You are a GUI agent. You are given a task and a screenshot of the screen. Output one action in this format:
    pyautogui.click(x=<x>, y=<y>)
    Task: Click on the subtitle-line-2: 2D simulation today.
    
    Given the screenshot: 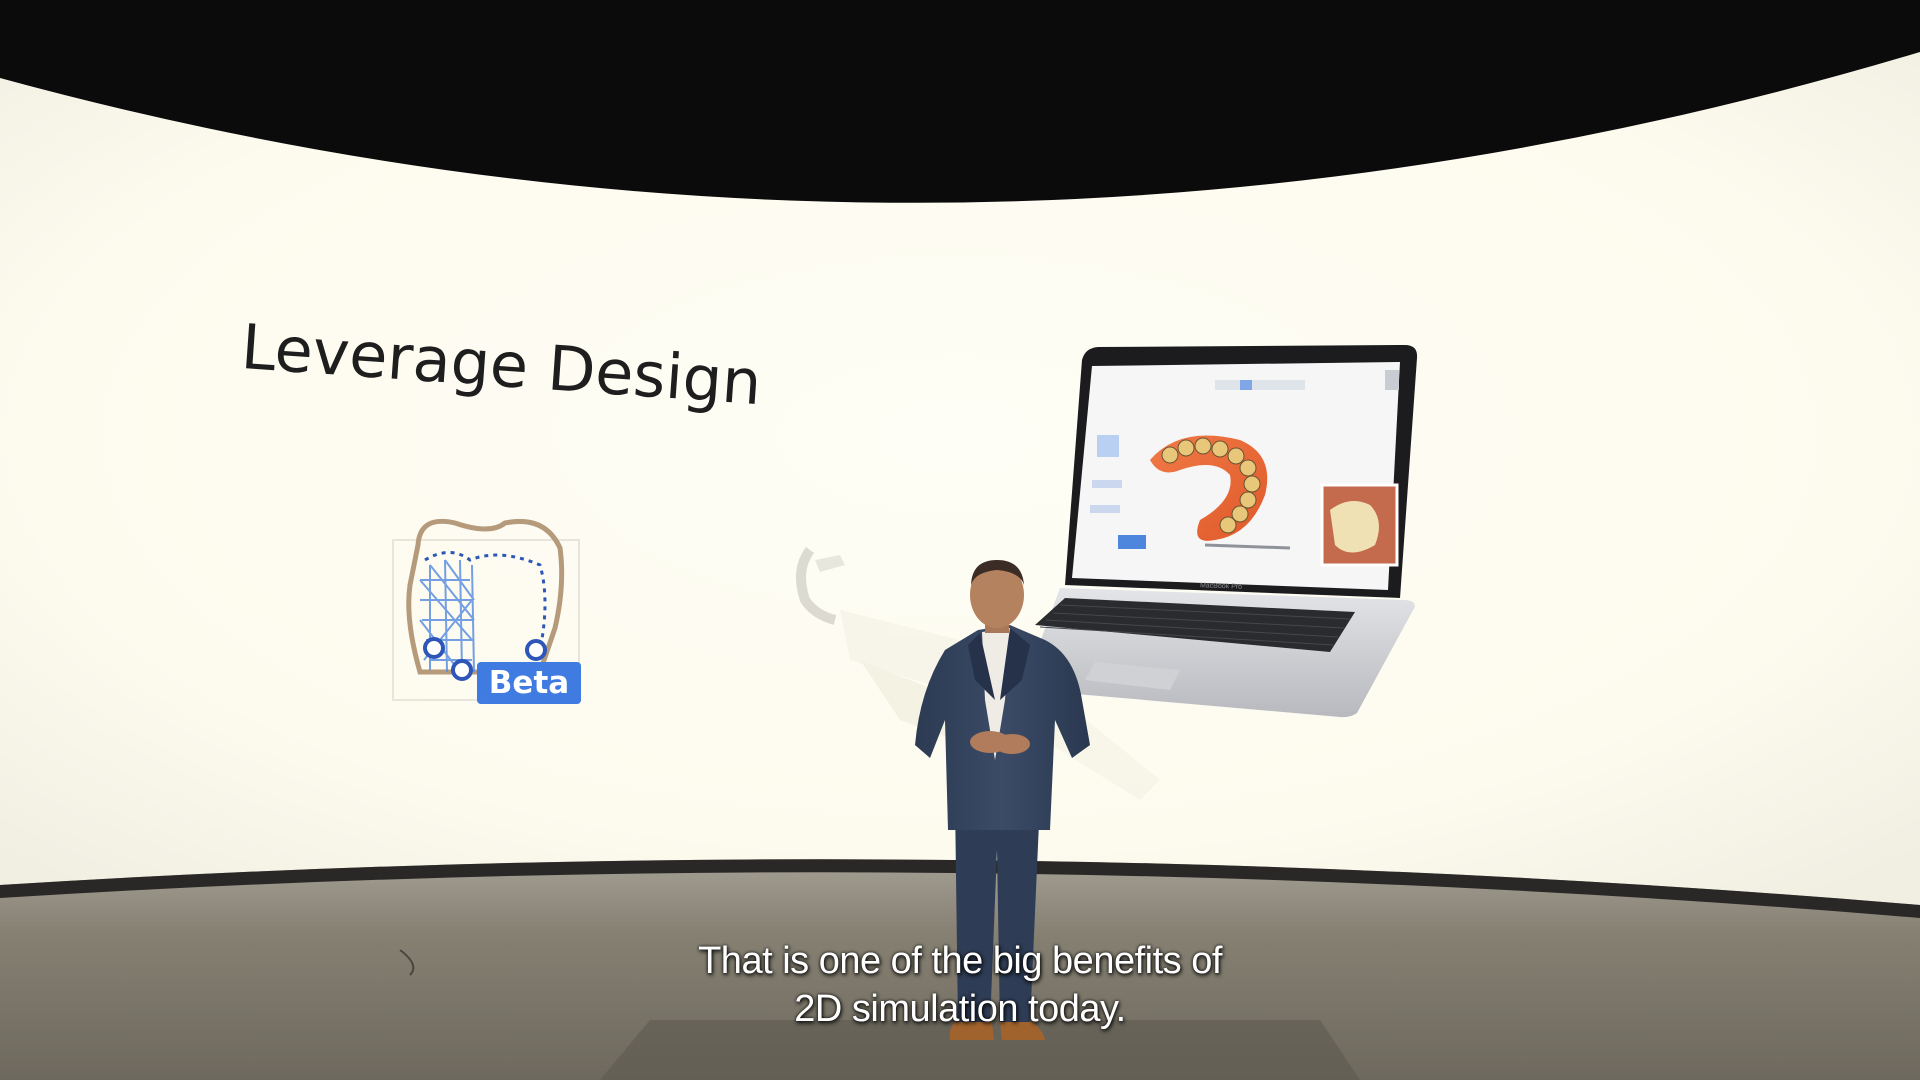 What is the action you would take?
    pyautogui.click(x=960, y=1009)
    